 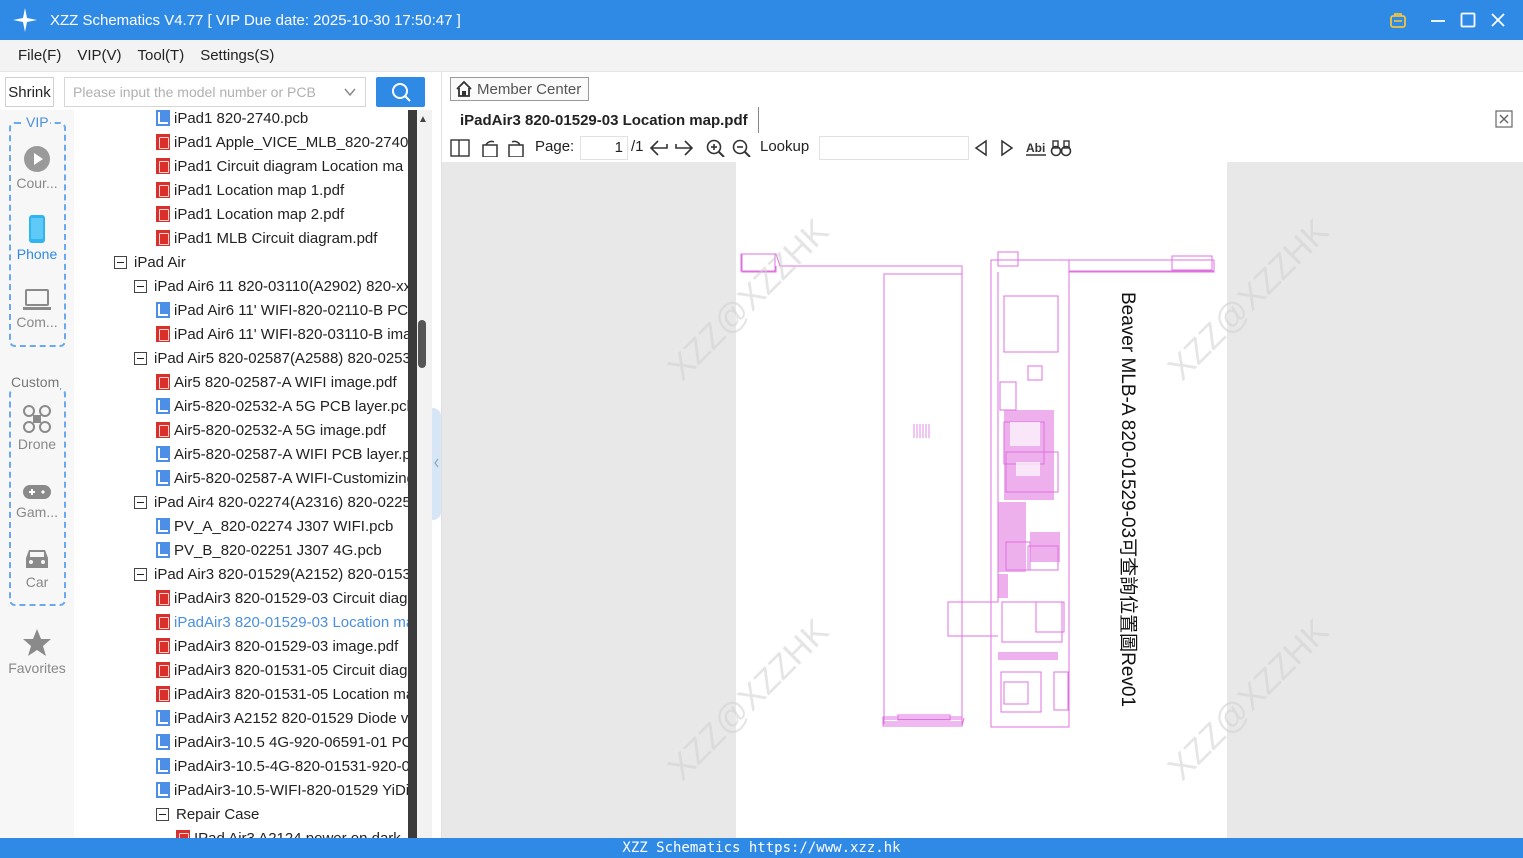 What do you see at coordinates (291, 790) in the screenshot?
I see `tree-item-label: iPadAir3-10.5-WIFI-820-01529 YiDi` at bounding box center [291, 790].